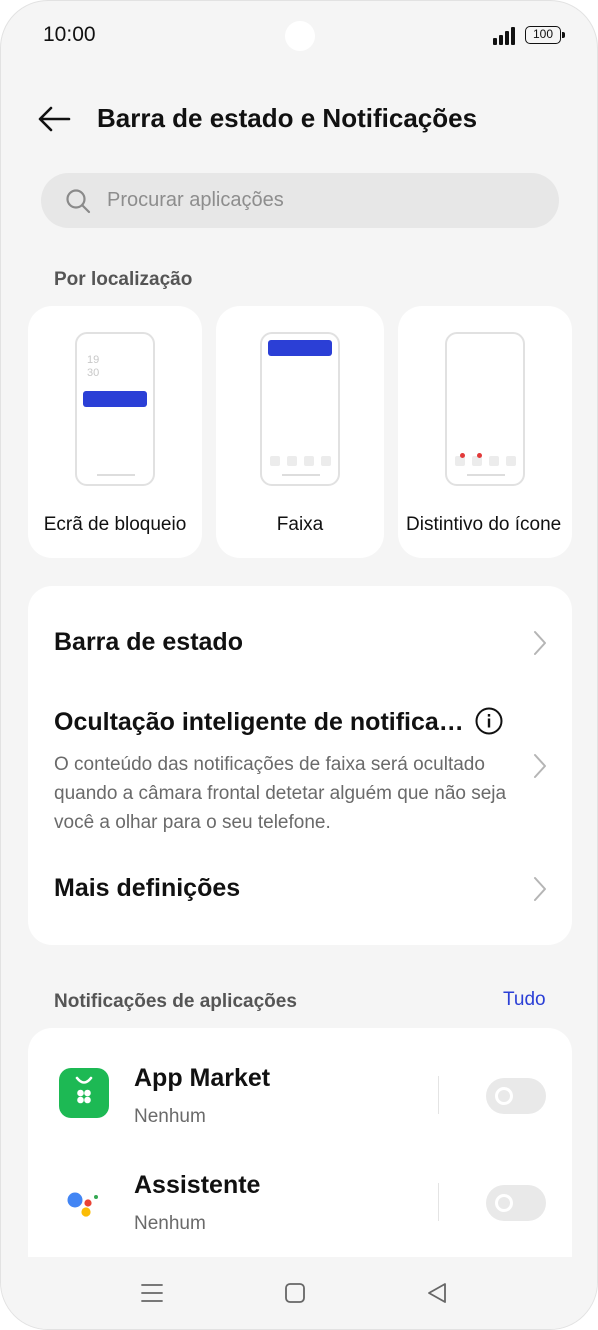 This screenshot has width=598, height=1330. Describe the element at coordinates (123, 279) in the screenshot. I see `location-section-label: Por localização` at that location.